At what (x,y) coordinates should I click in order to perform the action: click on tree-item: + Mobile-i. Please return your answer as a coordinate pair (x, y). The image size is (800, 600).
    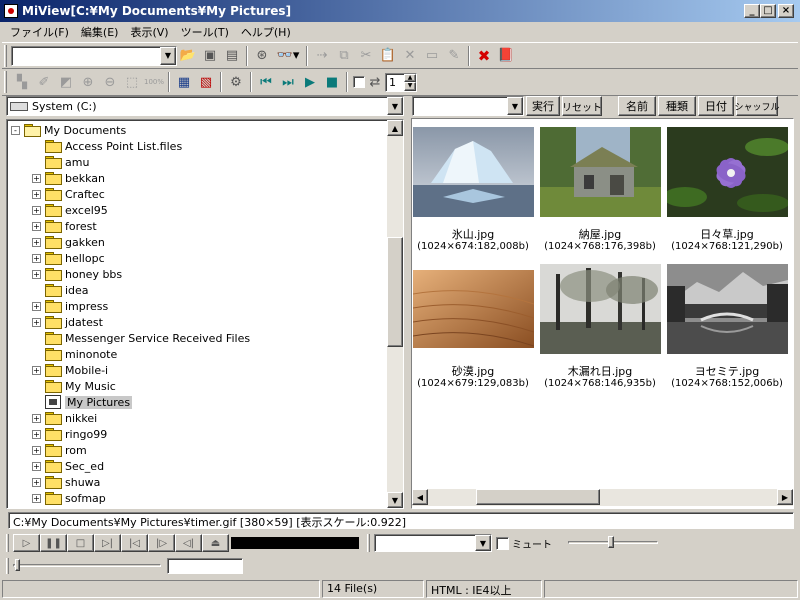
    Looking at the image, I should click on (70, 370).